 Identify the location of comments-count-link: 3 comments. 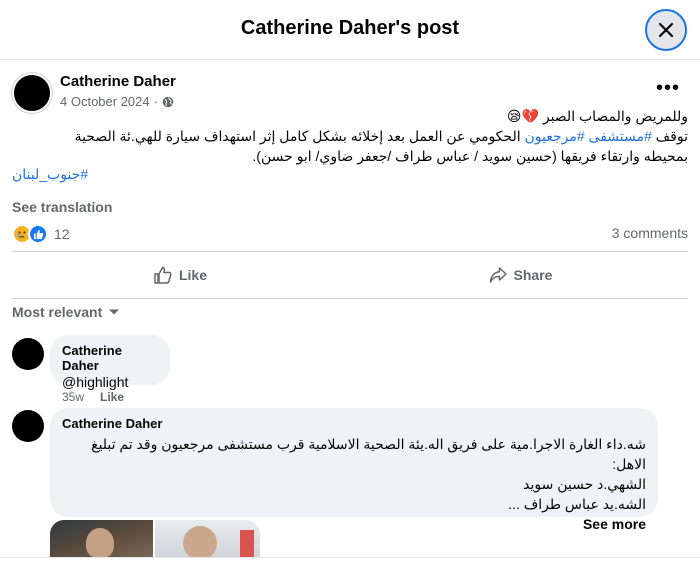
(650, 233).